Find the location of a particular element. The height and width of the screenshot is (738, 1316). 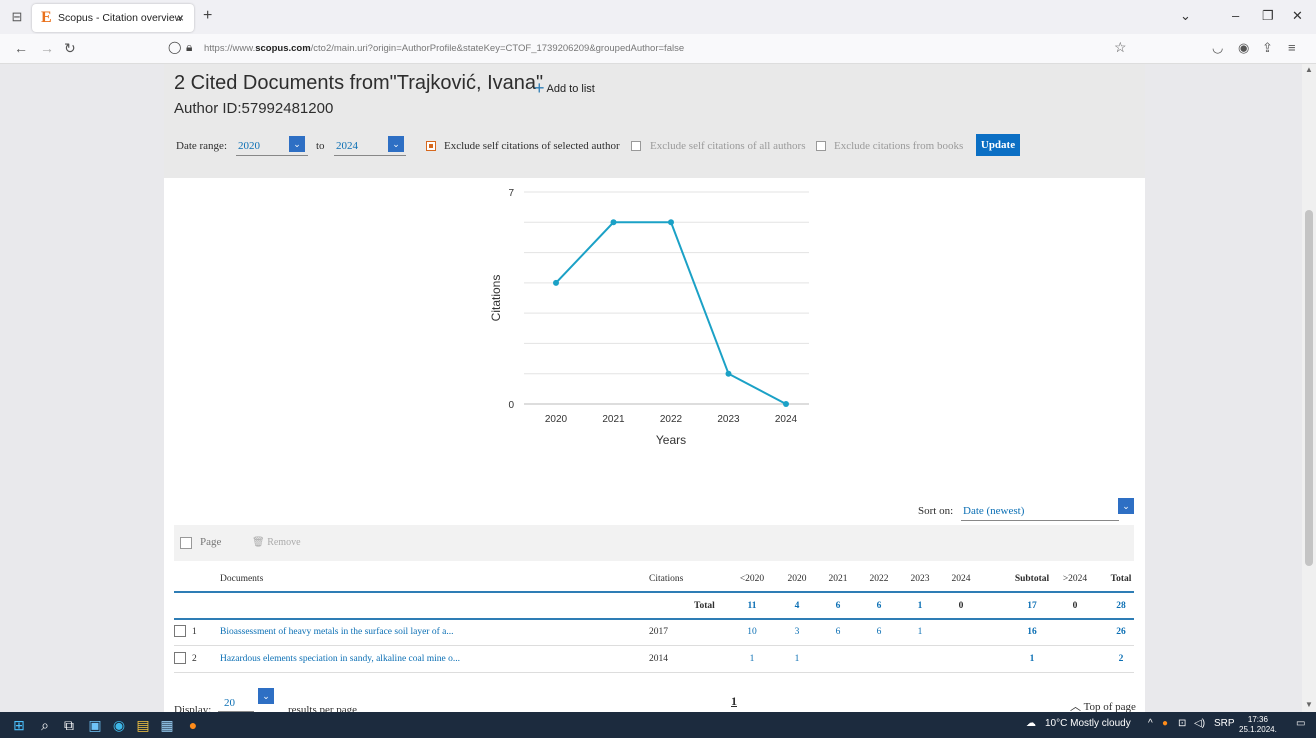

tab-overflow-icon: ⌄ is located at coordinates (1185, 16).